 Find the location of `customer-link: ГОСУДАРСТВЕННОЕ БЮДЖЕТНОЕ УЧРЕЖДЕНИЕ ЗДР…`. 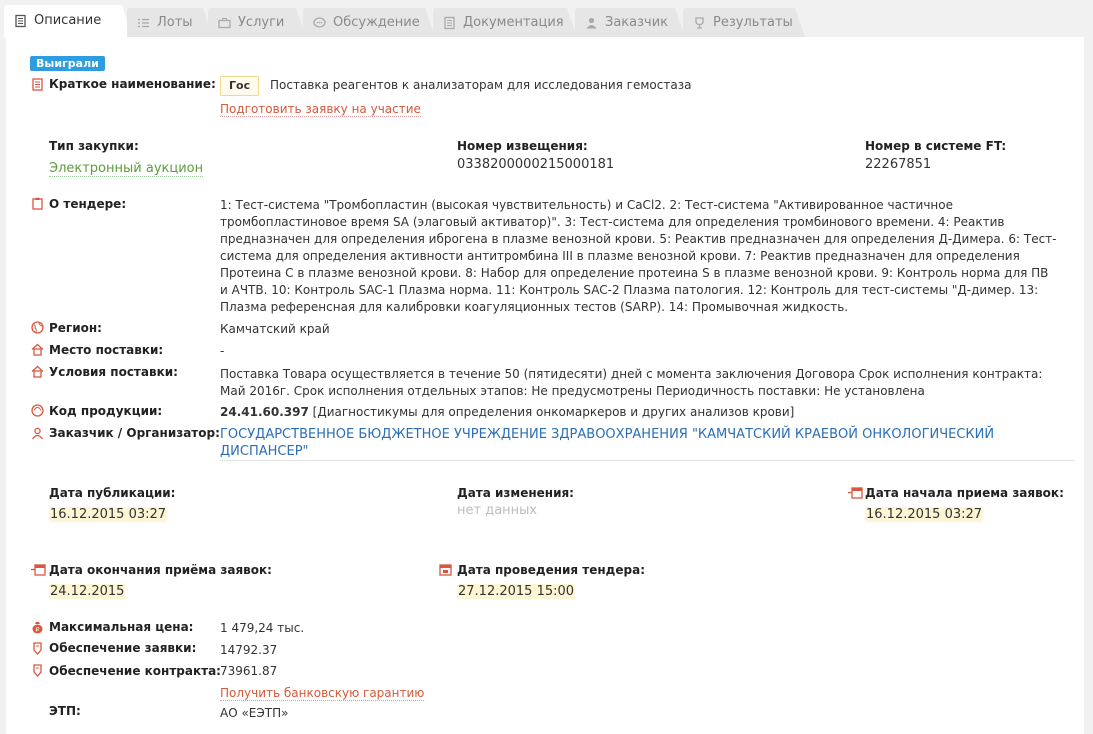

customer-link: ГОСУДАРСТВЕННОЕ БЮДЖЕТНОЕ УЧРЕЖДЕНИЕ ЗДР… is located at coordinates (607, 443).